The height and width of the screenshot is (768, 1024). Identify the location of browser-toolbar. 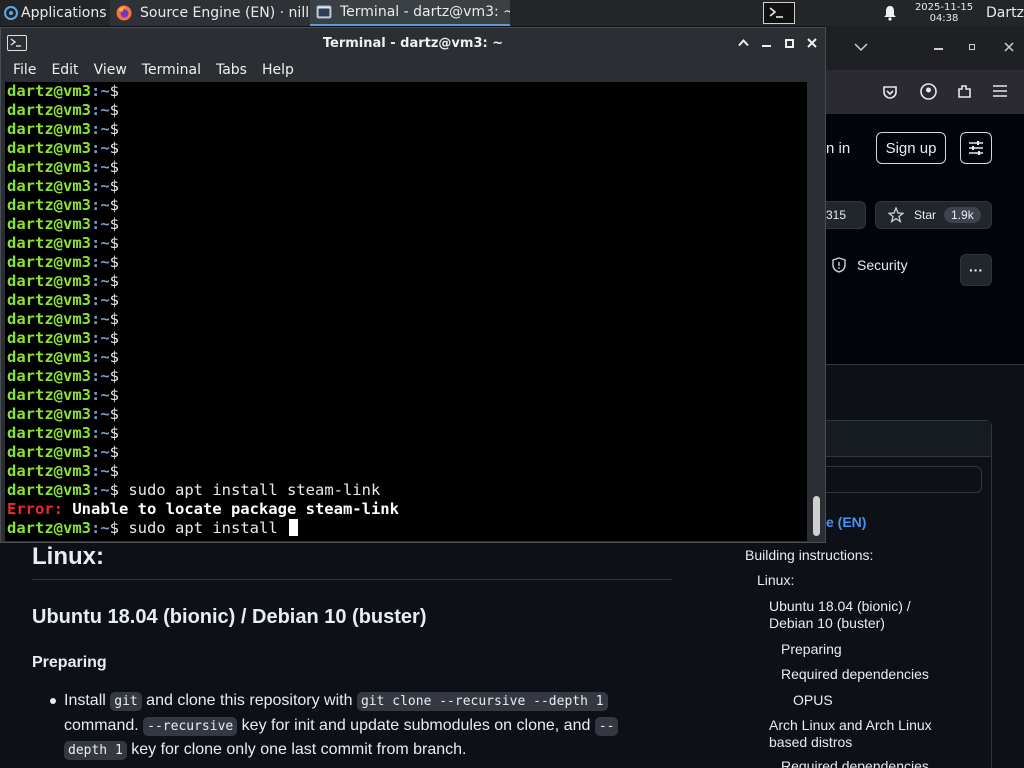
(925, 92).